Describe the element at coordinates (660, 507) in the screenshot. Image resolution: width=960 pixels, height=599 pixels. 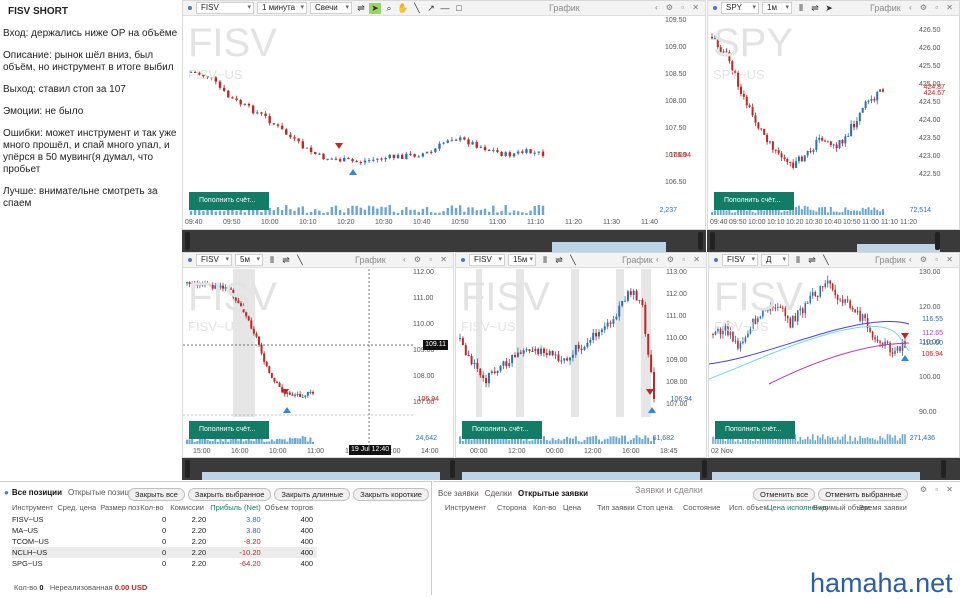
I see `column-header: Стоп цена` at that location.